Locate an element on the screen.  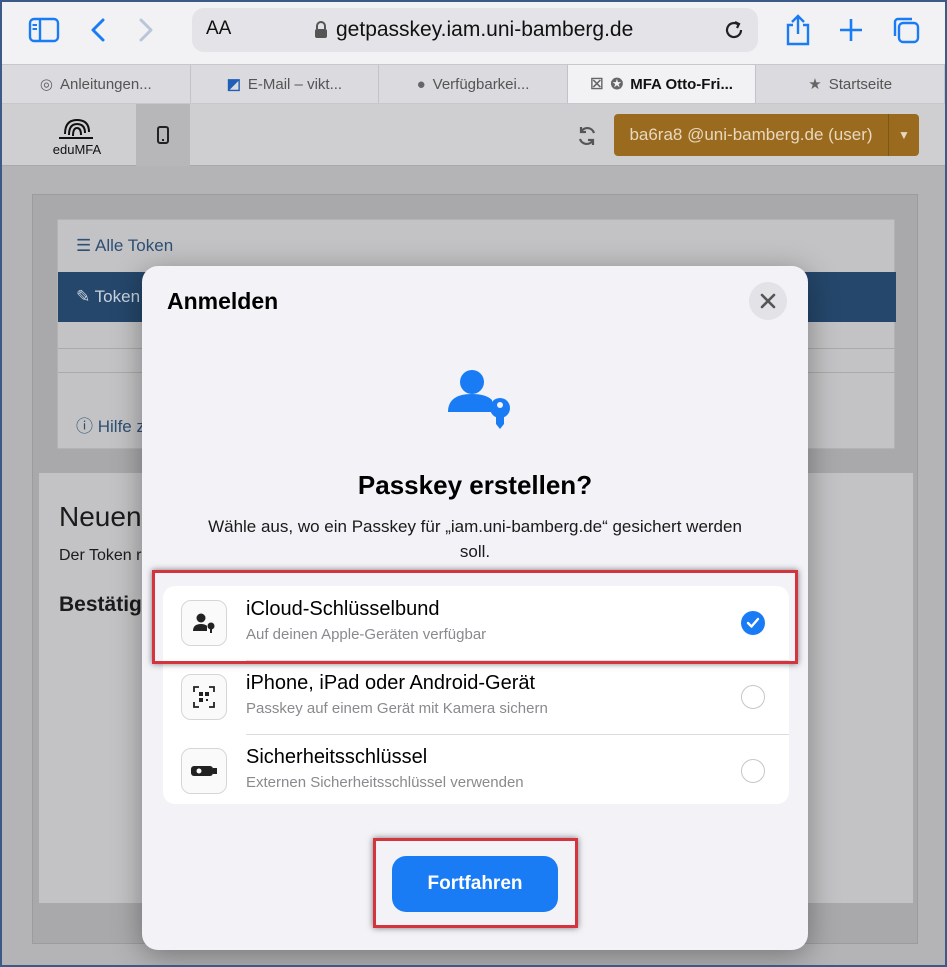
close-icon is located at coordinates (768, 301).